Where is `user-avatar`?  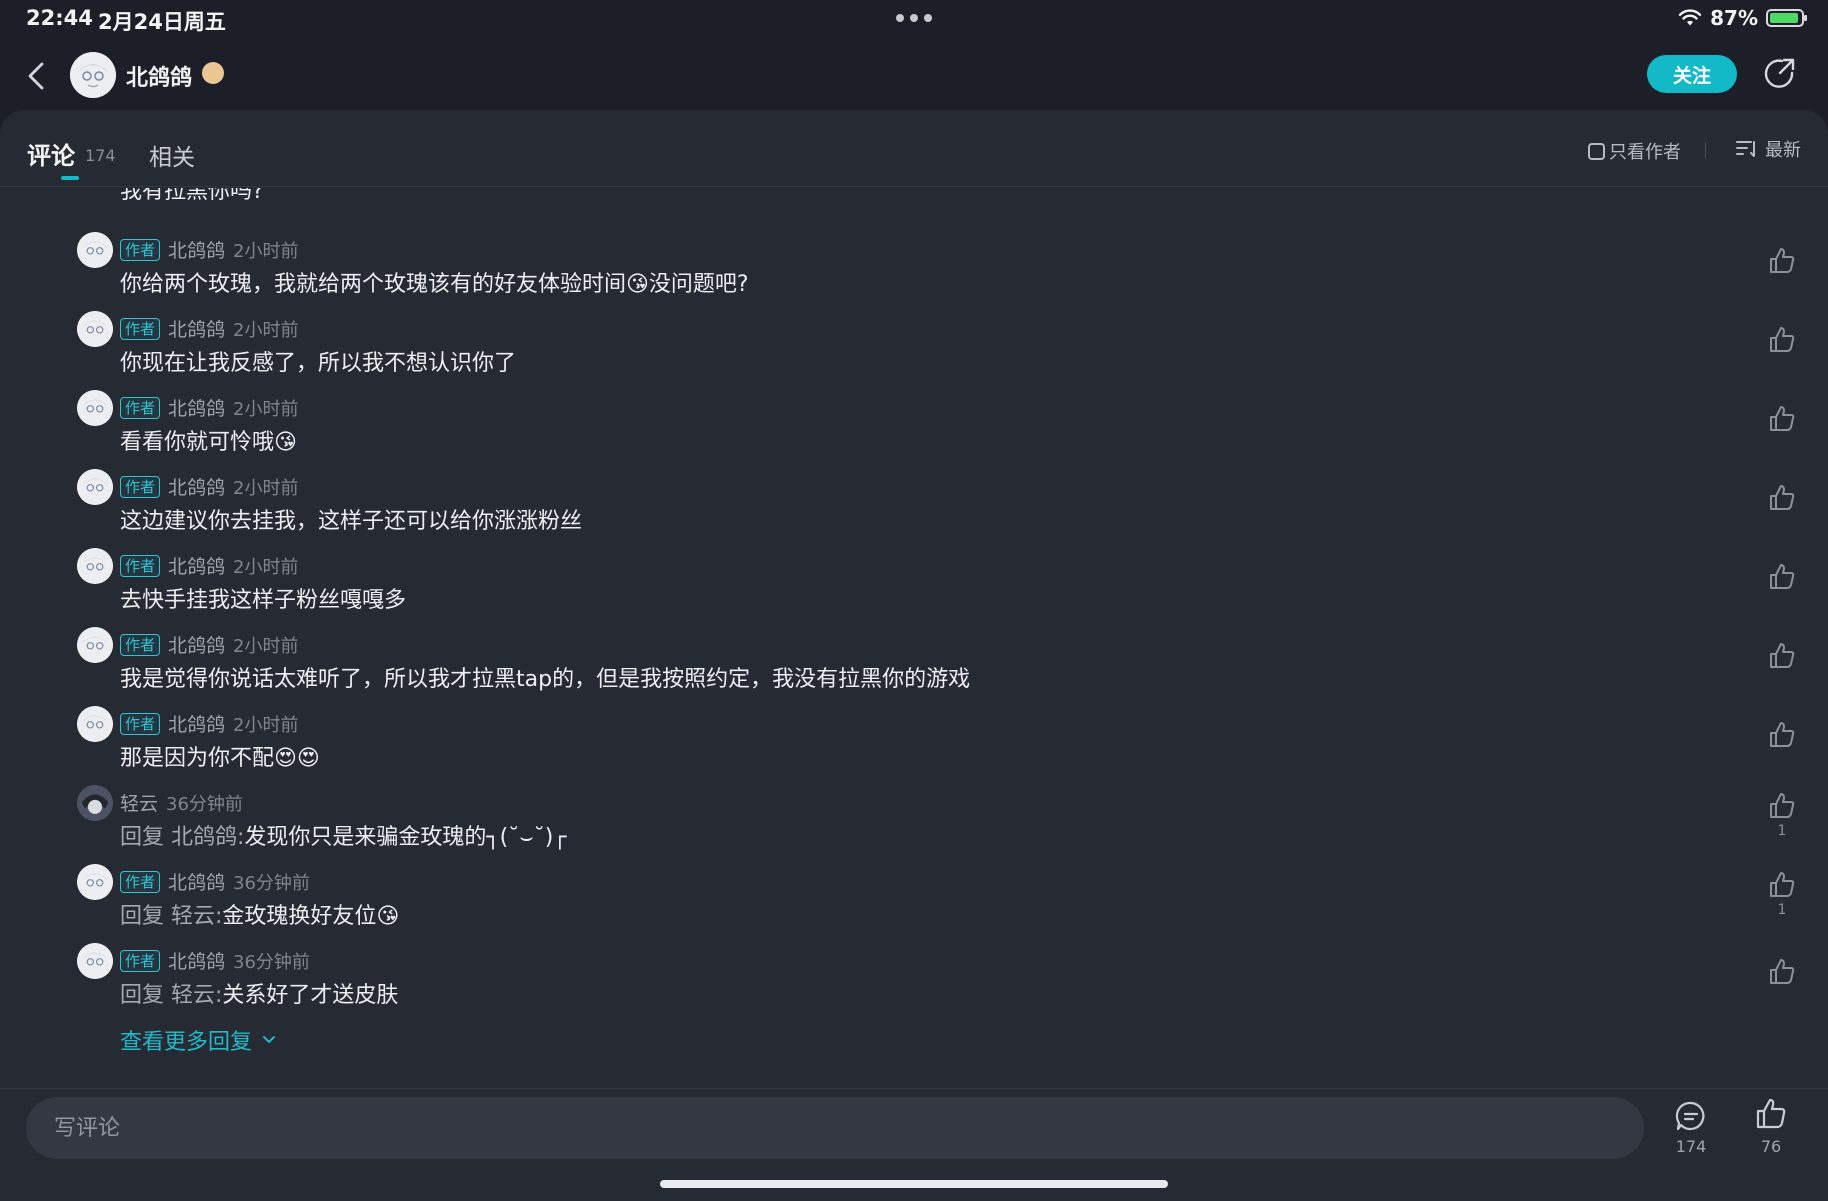 user-avatar is located at coordinates (93, 75).